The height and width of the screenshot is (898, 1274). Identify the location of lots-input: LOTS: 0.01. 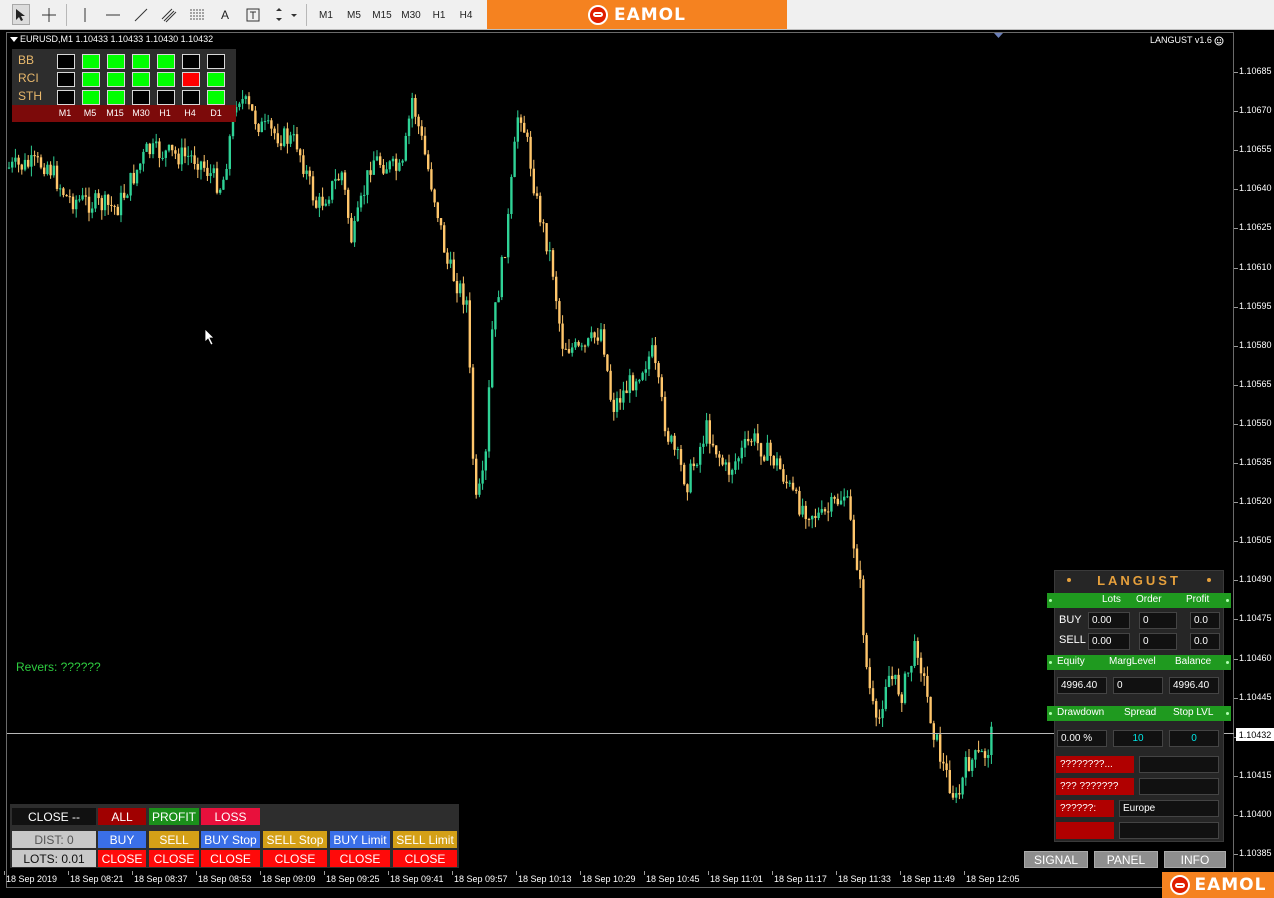
(54, 858).